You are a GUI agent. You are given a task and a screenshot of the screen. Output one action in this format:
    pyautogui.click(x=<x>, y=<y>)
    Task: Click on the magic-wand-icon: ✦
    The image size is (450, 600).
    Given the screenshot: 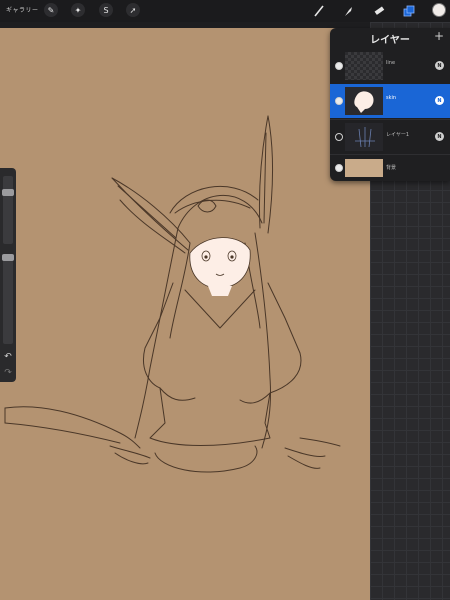 What is the action you would take?
    pyautogui.click(x=78, y=10)
    